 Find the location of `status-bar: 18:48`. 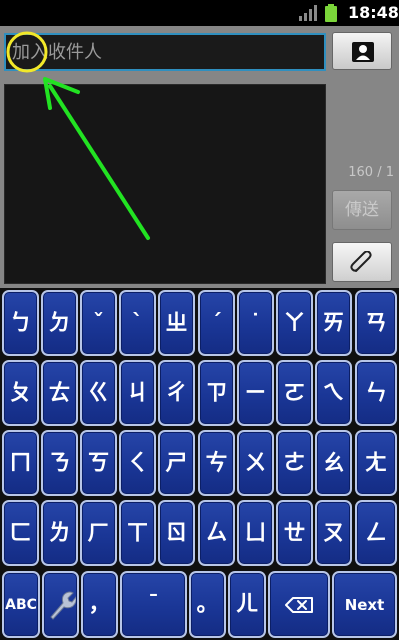

status-bar: 18:48 is located at coordinates (199, 13).